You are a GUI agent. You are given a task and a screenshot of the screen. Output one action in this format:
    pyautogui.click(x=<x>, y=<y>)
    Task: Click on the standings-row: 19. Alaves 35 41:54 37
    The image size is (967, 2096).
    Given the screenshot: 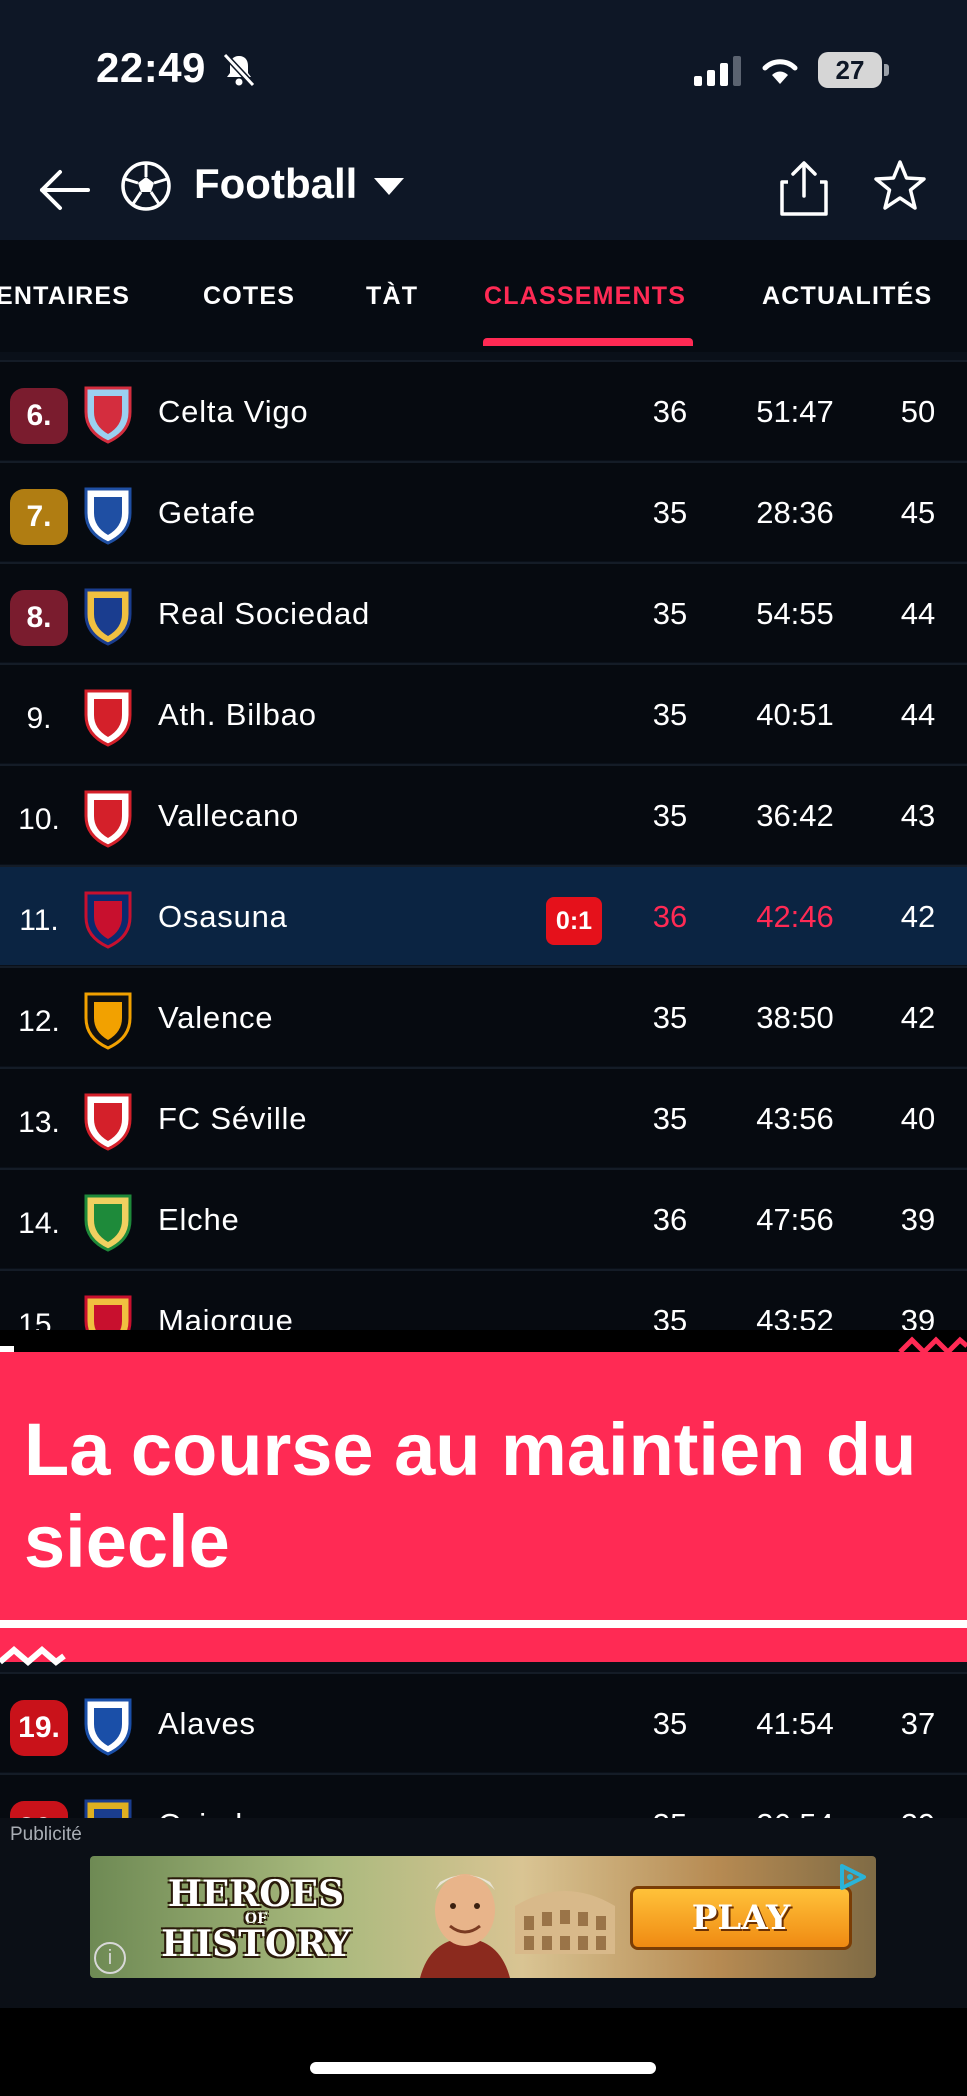 What is the action you would take?
    pyautogui.click(x=483, y=1722)
    